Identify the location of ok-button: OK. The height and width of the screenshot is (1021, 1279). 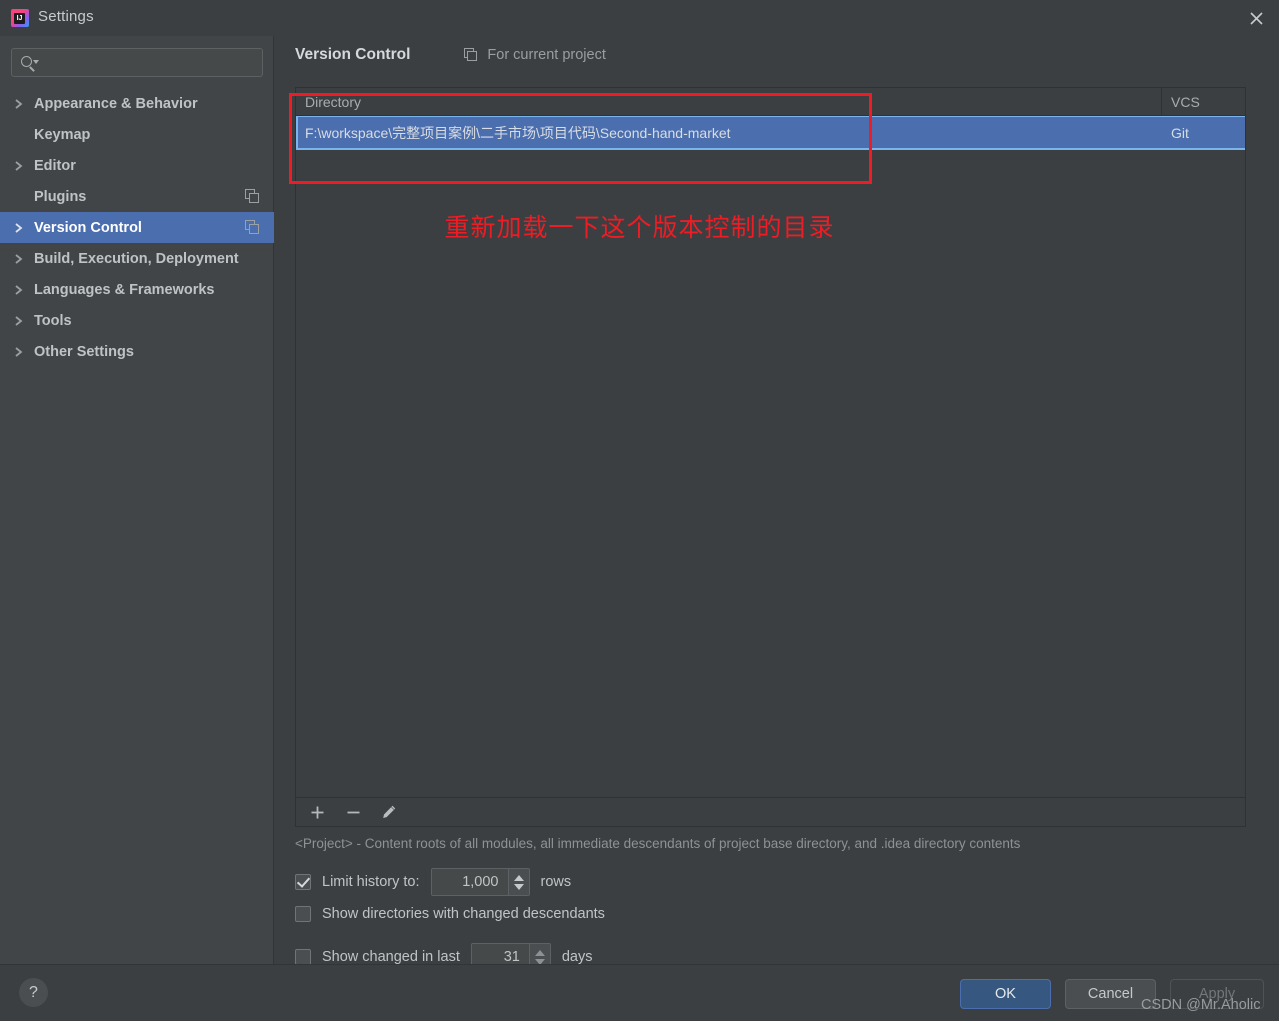
(1005, 994).